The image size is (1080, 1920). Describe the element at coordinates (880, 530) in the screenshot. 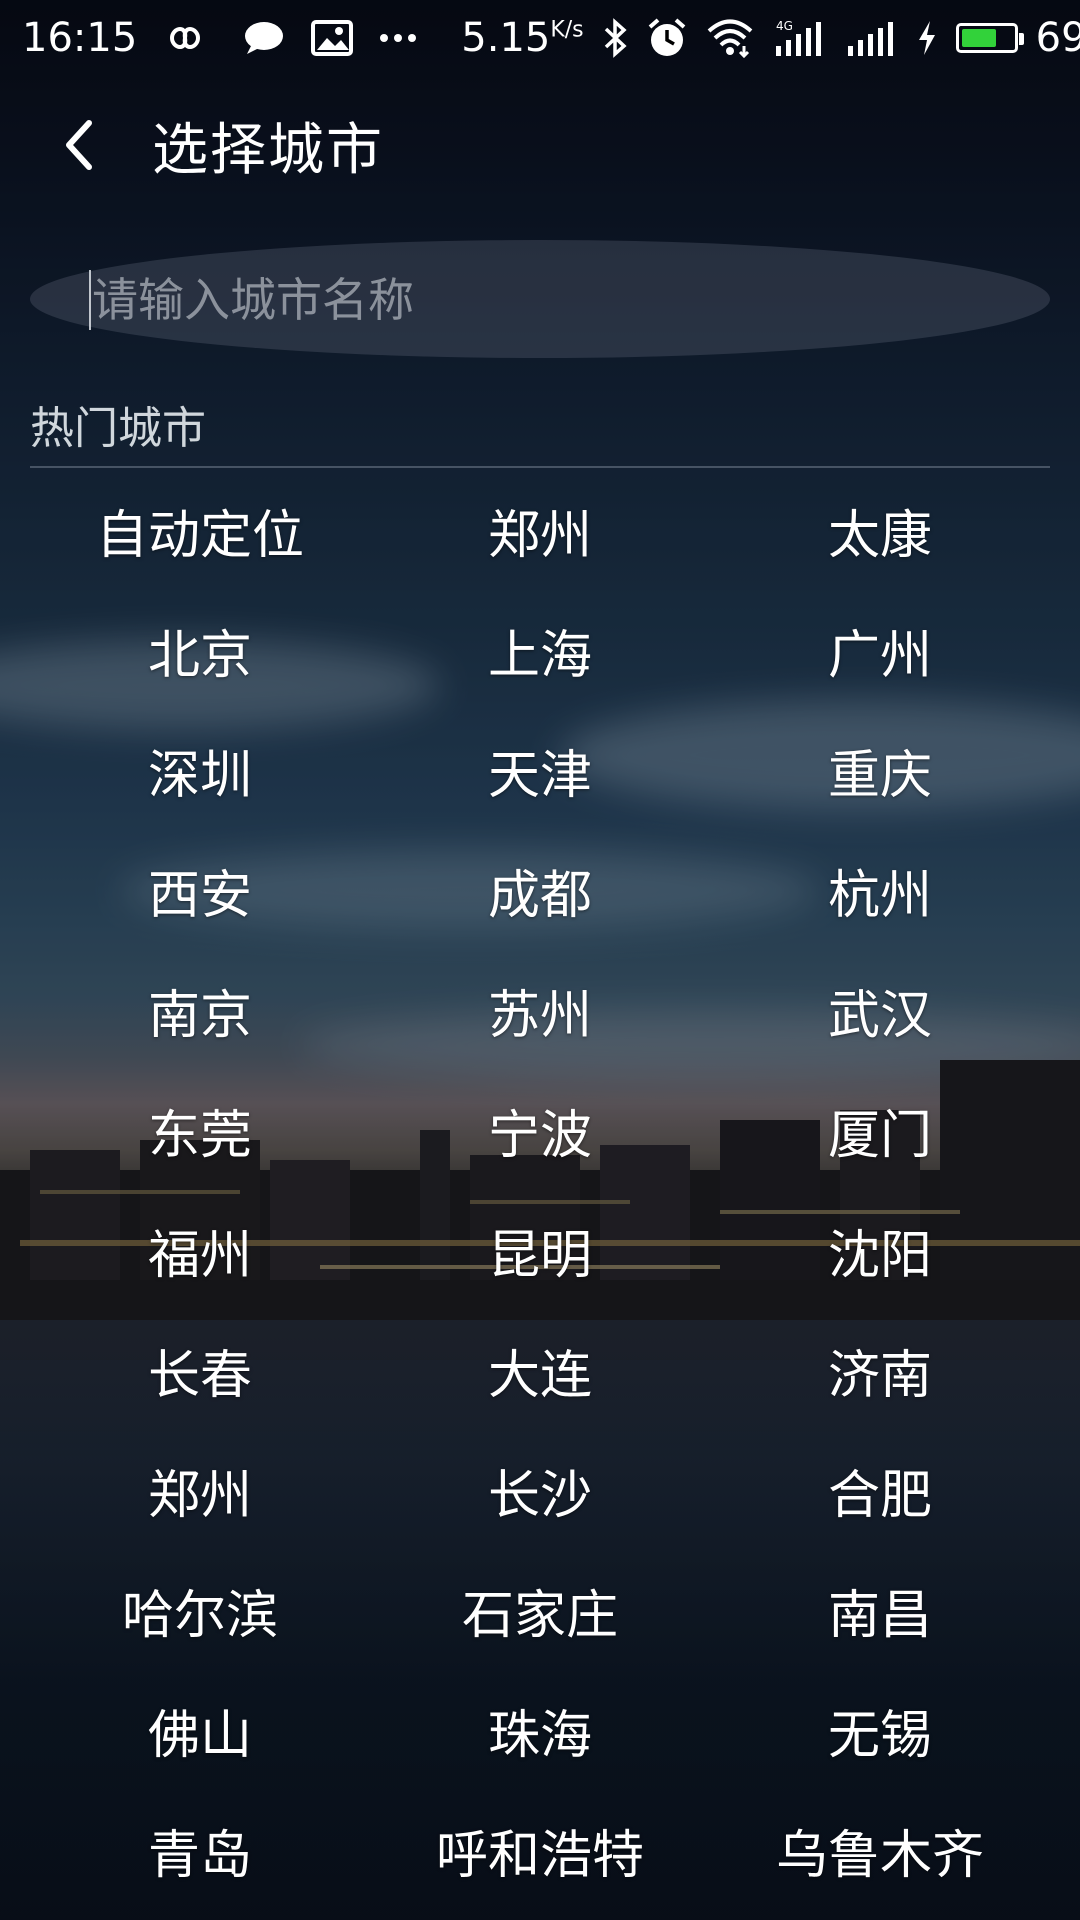

I see `city-item: 太康` at that location.